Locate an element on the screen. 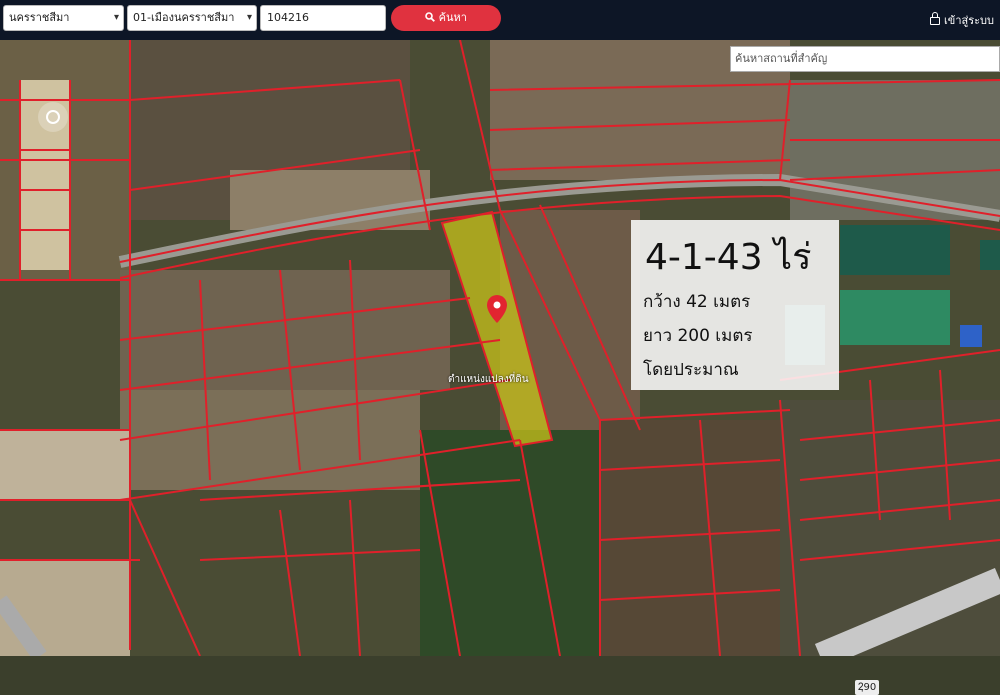 Image resolution: width=1000 pixels, height=695 pixels. parcel-approx-note: โดยประมาณ is located at coordinates (691, 370).